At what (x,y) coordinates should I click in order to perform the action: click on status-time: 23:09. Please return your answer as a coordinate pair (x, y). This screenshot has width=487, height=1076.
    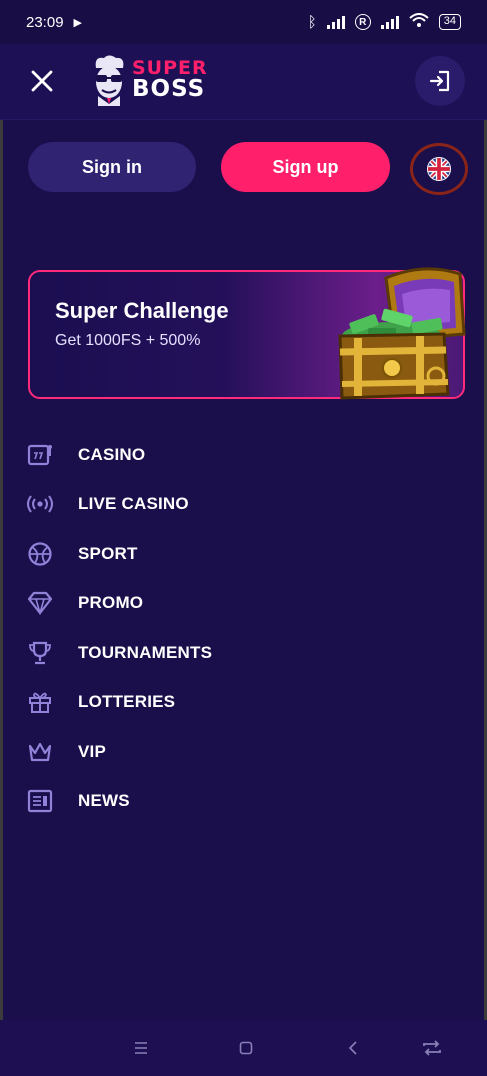
    Looking at the image, I should click on (45, 22).